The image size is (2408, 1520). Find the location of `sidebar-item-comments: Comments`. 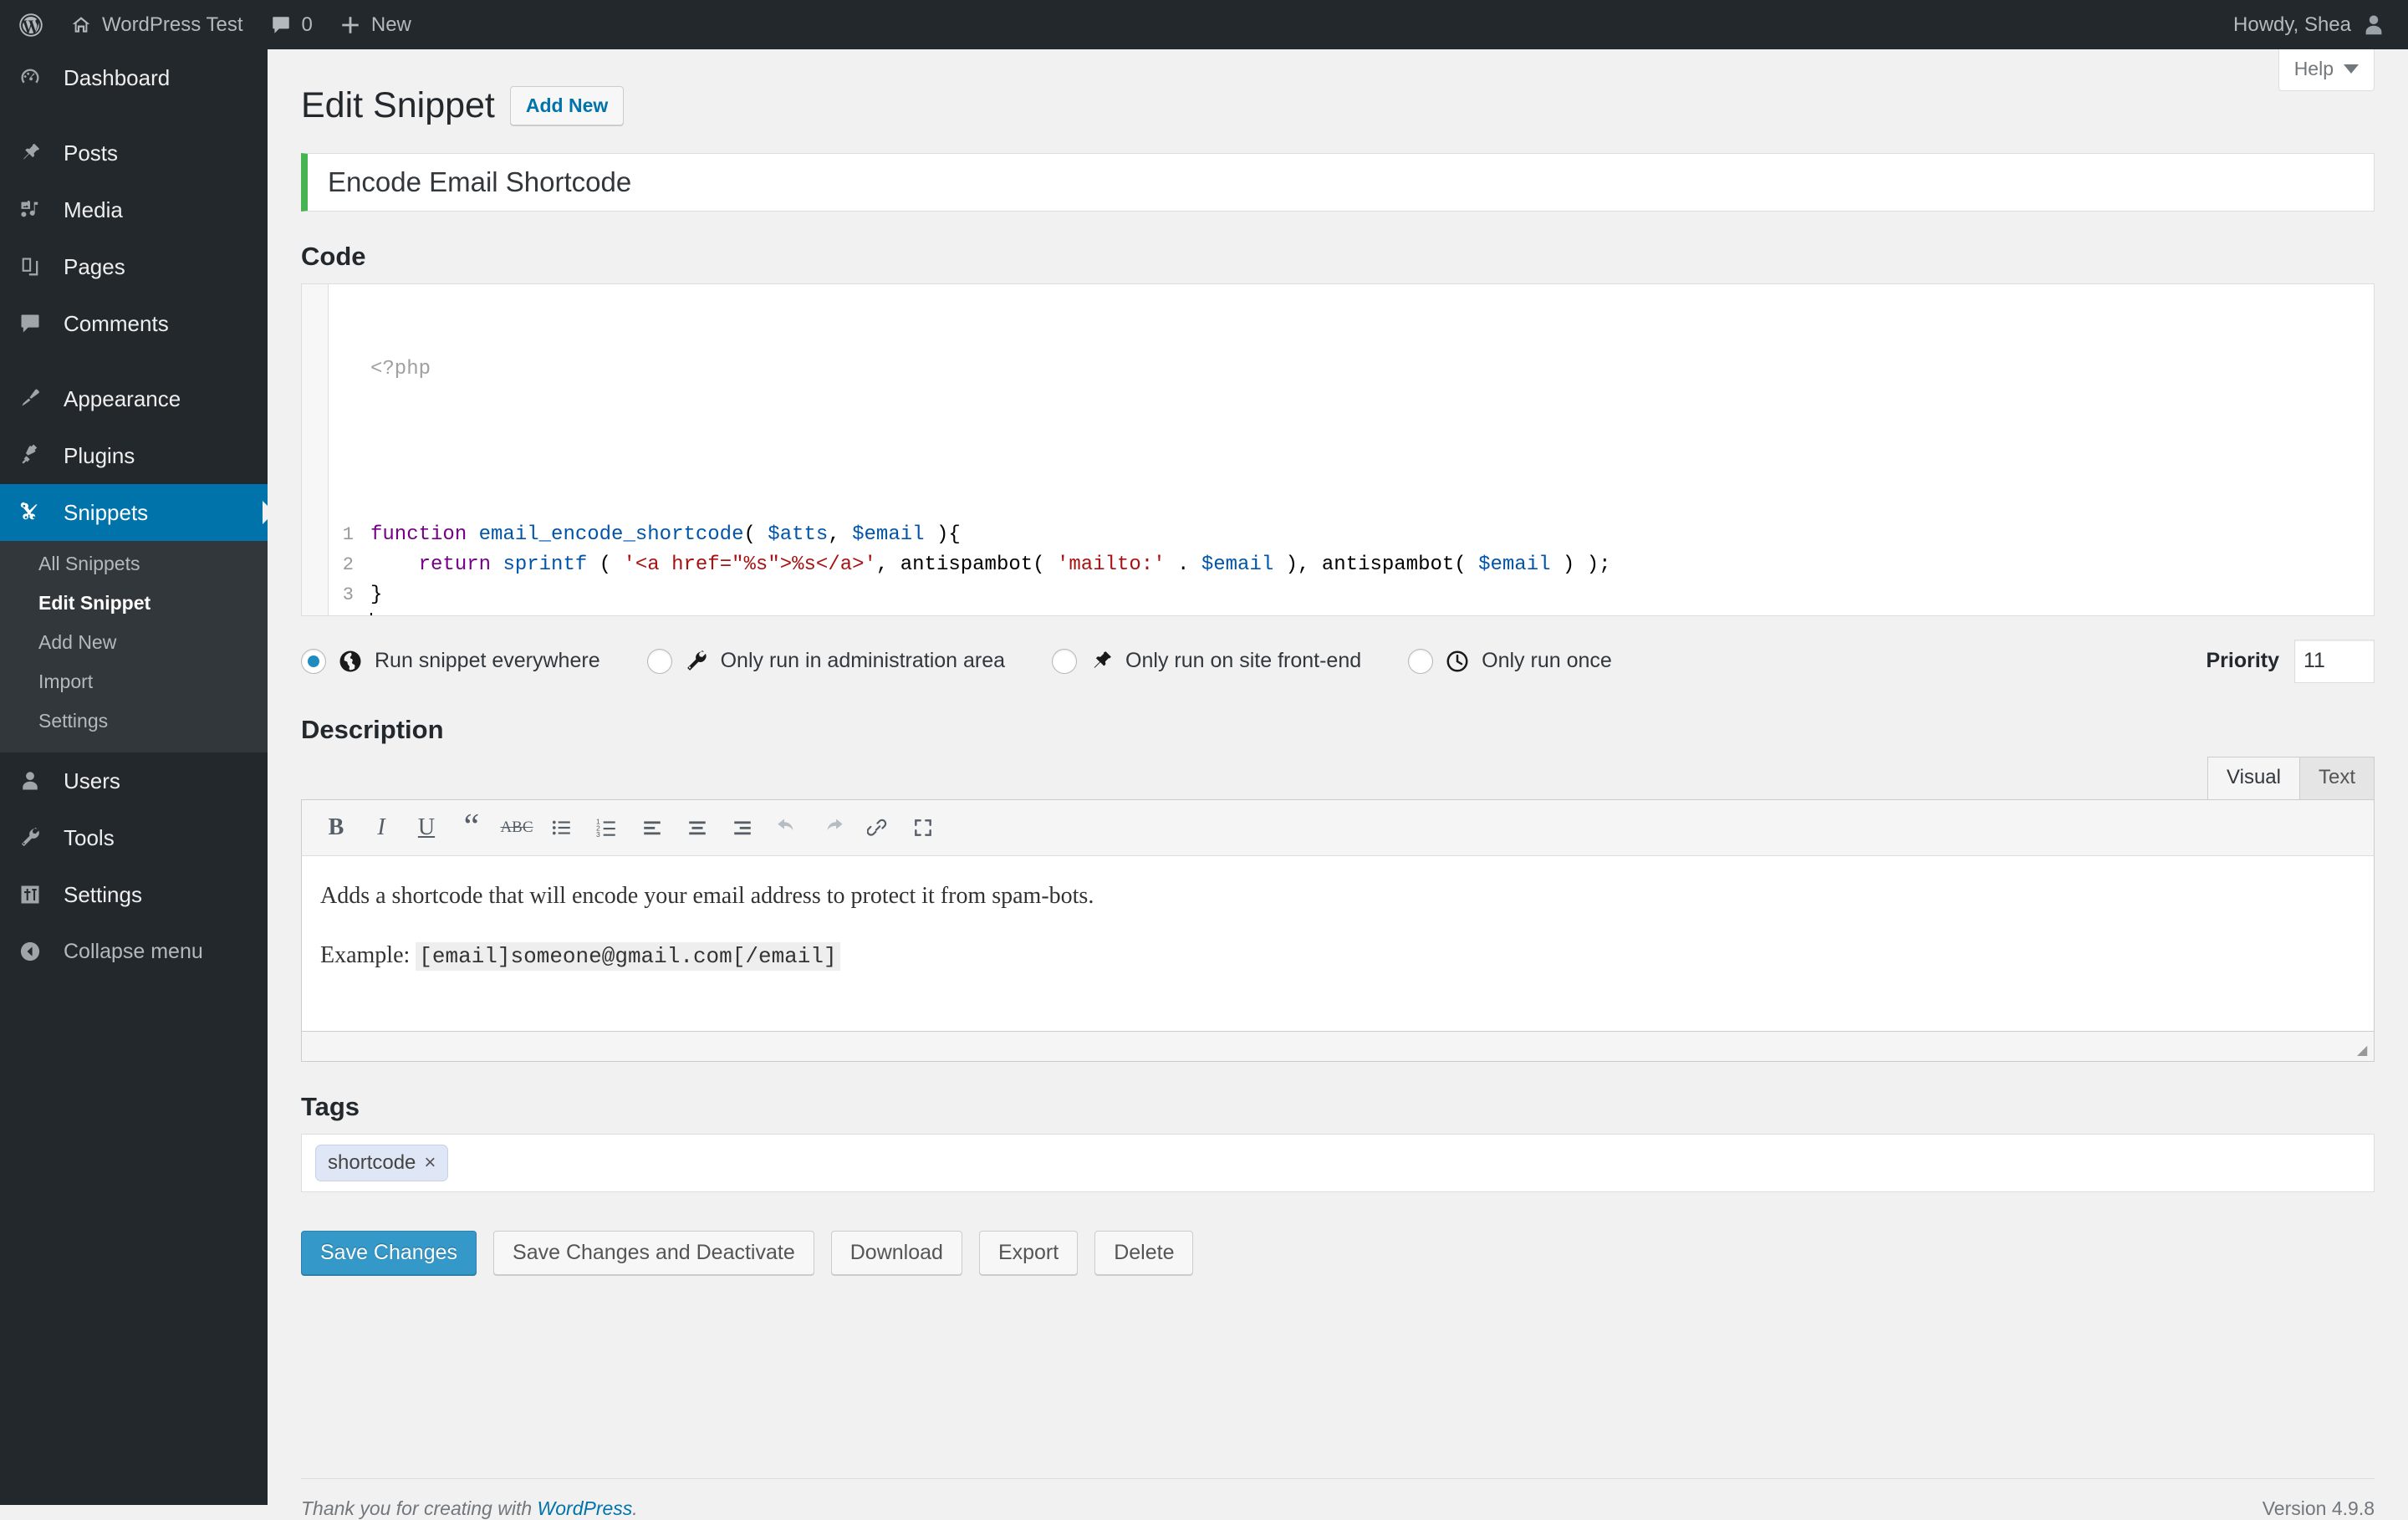

sidebar-item-comments: Comments is located at coordinates (134, 323).